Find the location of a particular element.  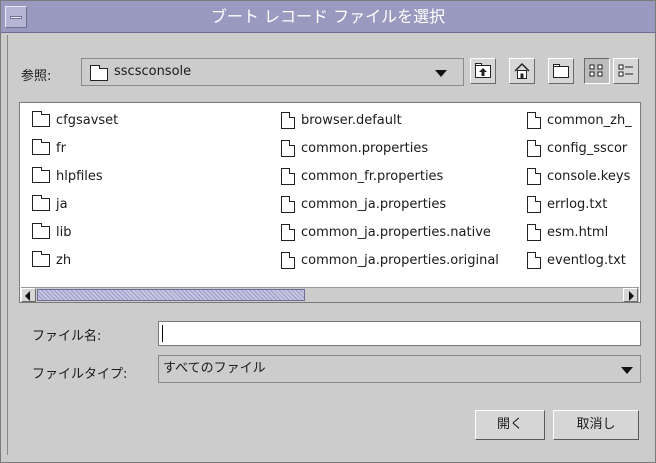

list-item: lib is located at coordinates (147, 233).